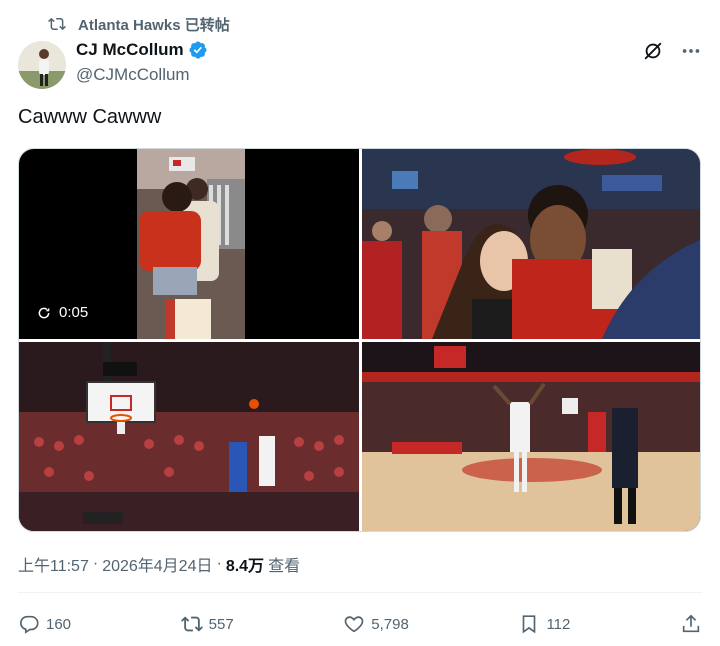 This screenshot has width=720, height=646. I want to click on retweet-indicator: Atlanta Hawks 已转帖, so click(139, 24).